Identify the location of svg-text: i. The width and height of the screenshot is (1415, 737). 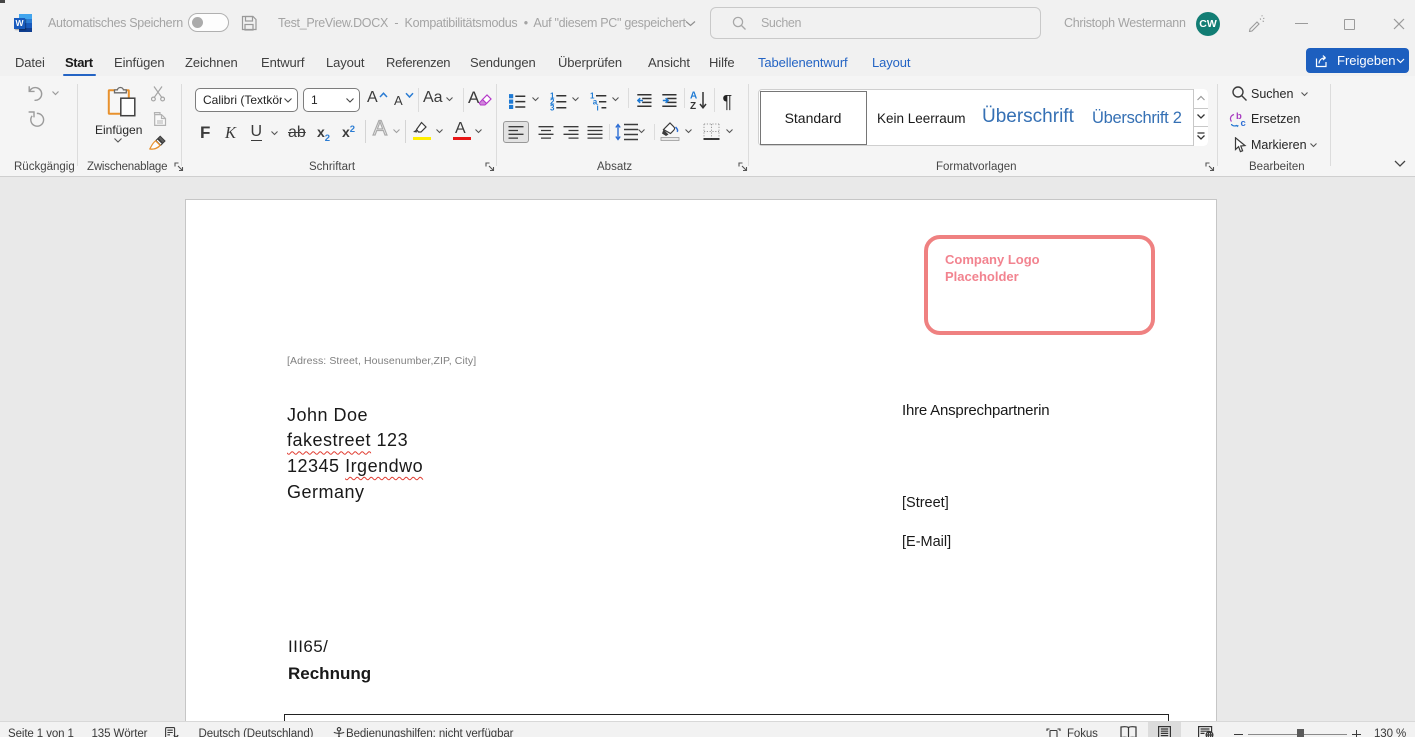
(598, 108).